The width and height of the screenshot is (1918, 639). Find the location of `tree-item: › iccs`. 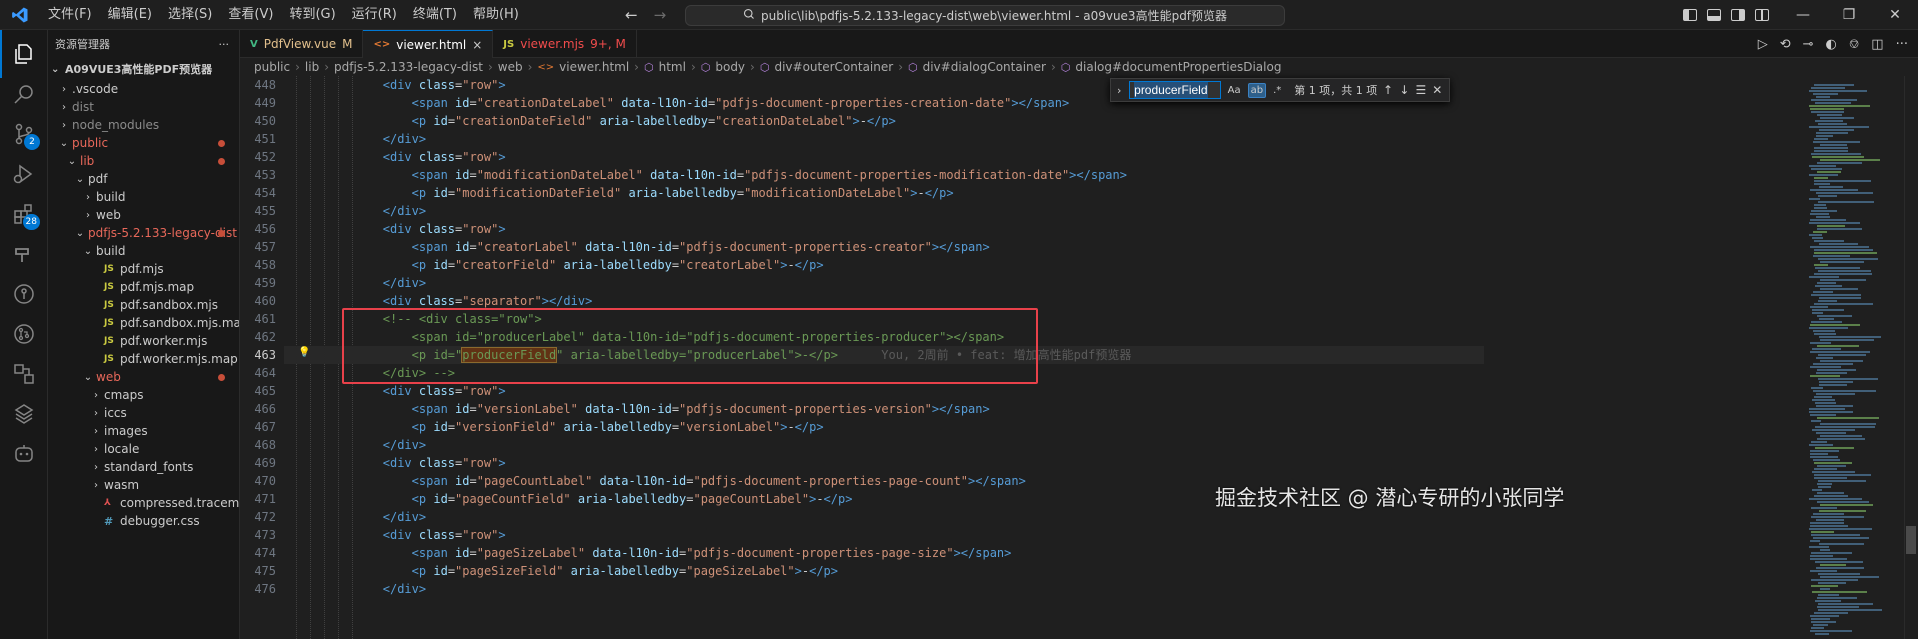

tree-item: › iccs is located at coordinates (143, 413).